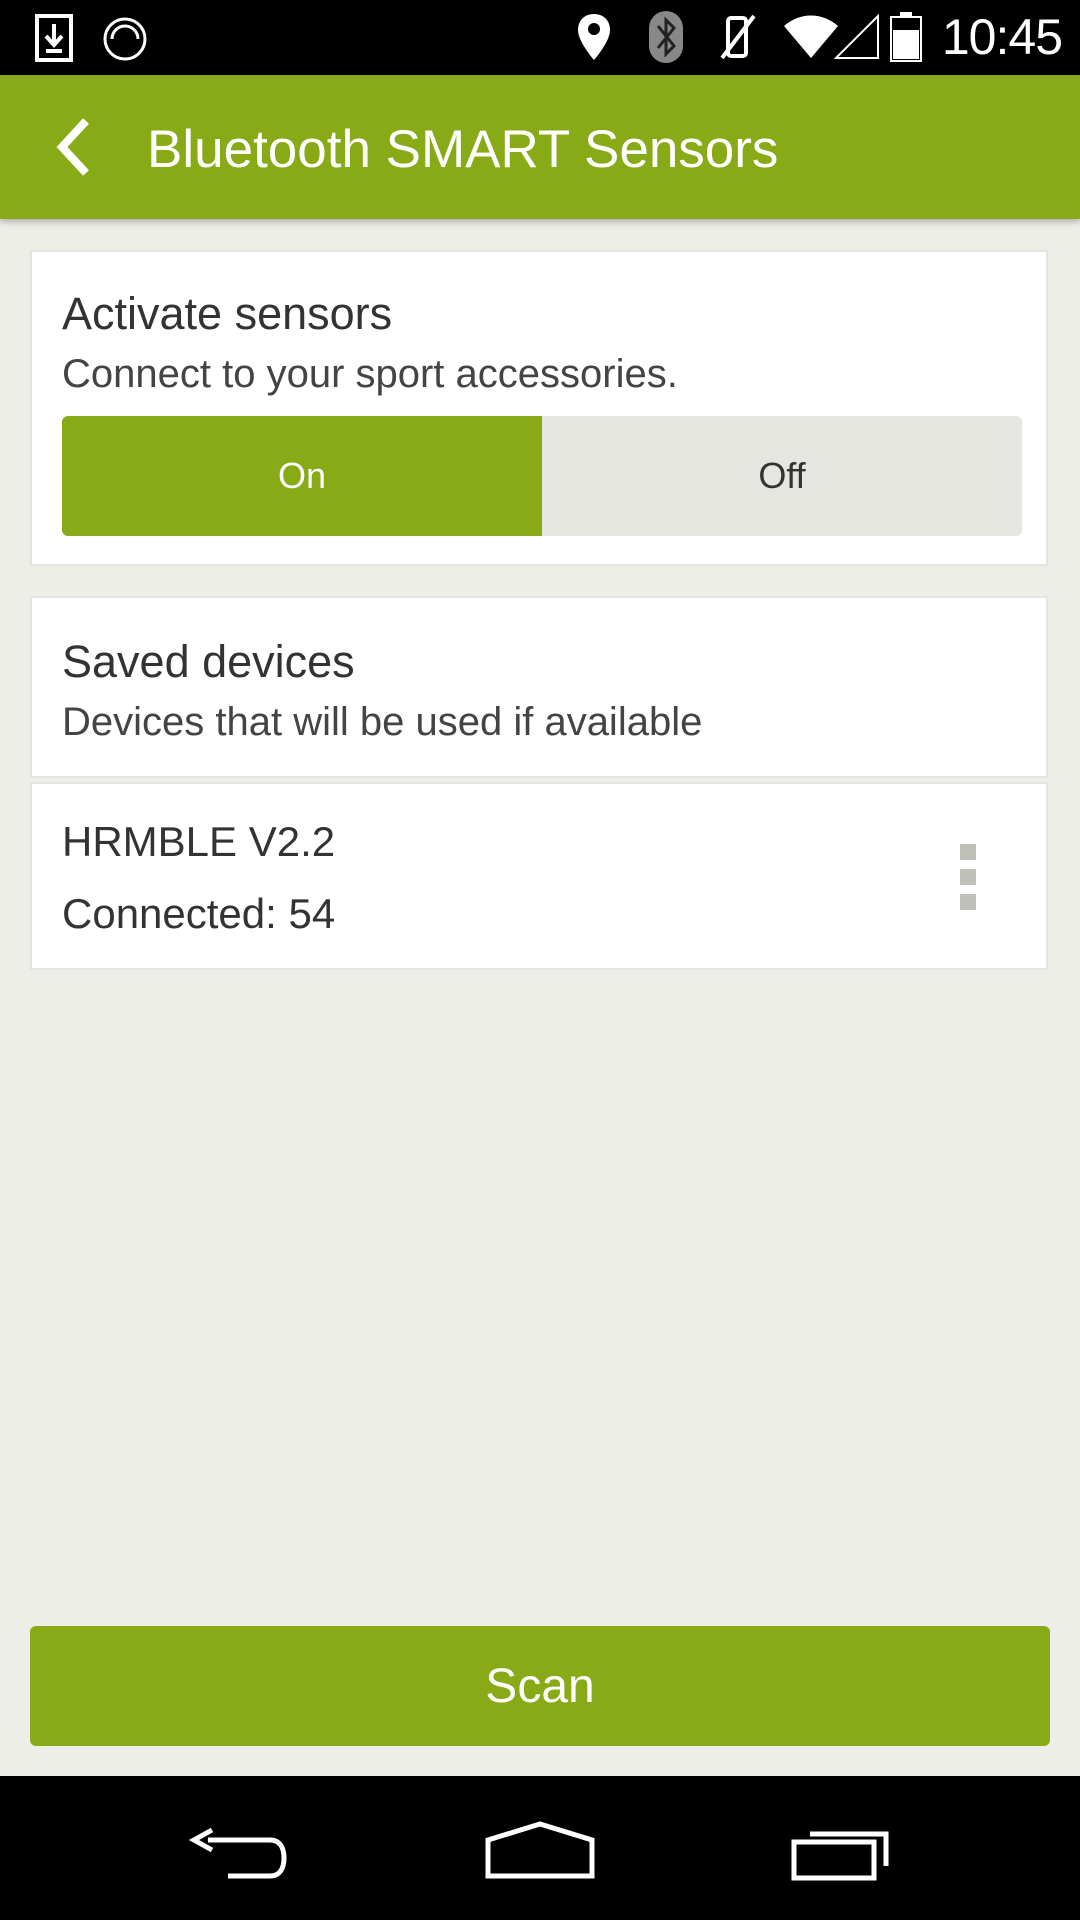  I want to click on saved-devices-subtitle: Devices that will be used if available, so click(382, 722).